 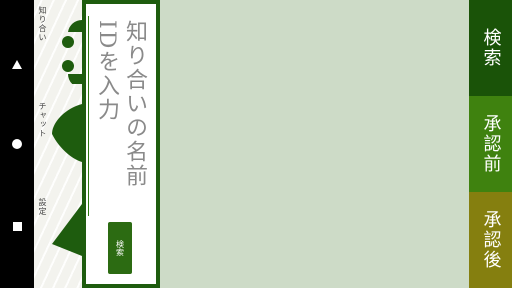 What do you see at coordinates (67, 230) in the screenshot?
I see `triangle-icon` at bounding box center [67, 230].